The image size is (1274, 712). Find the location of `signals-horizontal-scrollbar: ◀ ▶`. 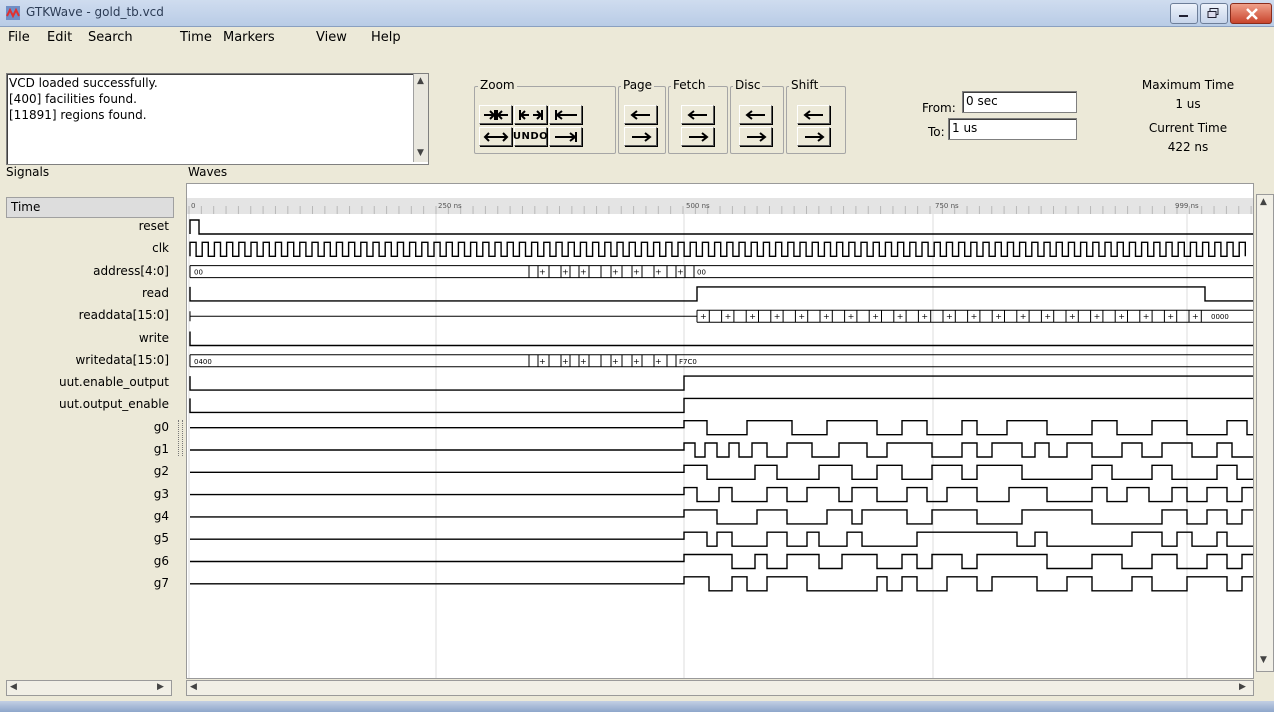

signals-horizontal-scrollbar: ◀ ▶ is located at coordinates (89, 688).